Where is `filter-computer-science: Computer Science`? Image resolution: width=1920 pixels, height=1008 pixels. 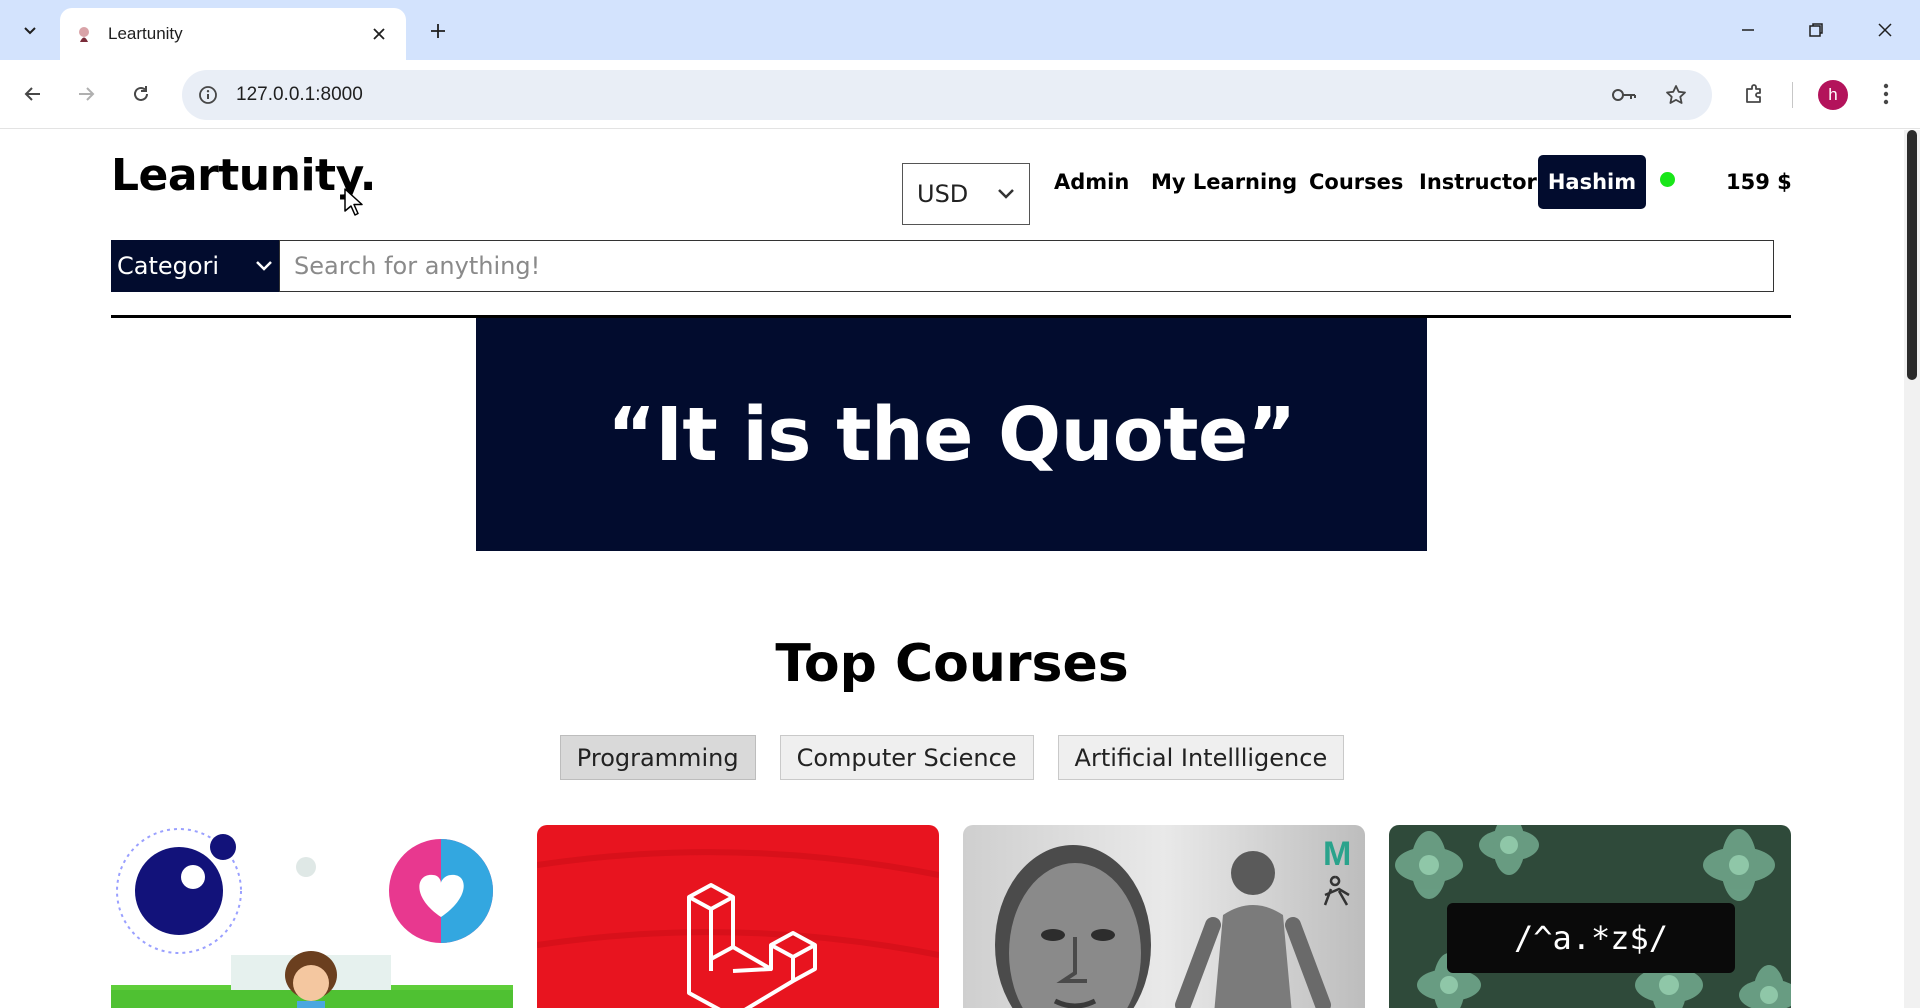
filter-computer-science: Computer Science is located at coordinates (906, 757).